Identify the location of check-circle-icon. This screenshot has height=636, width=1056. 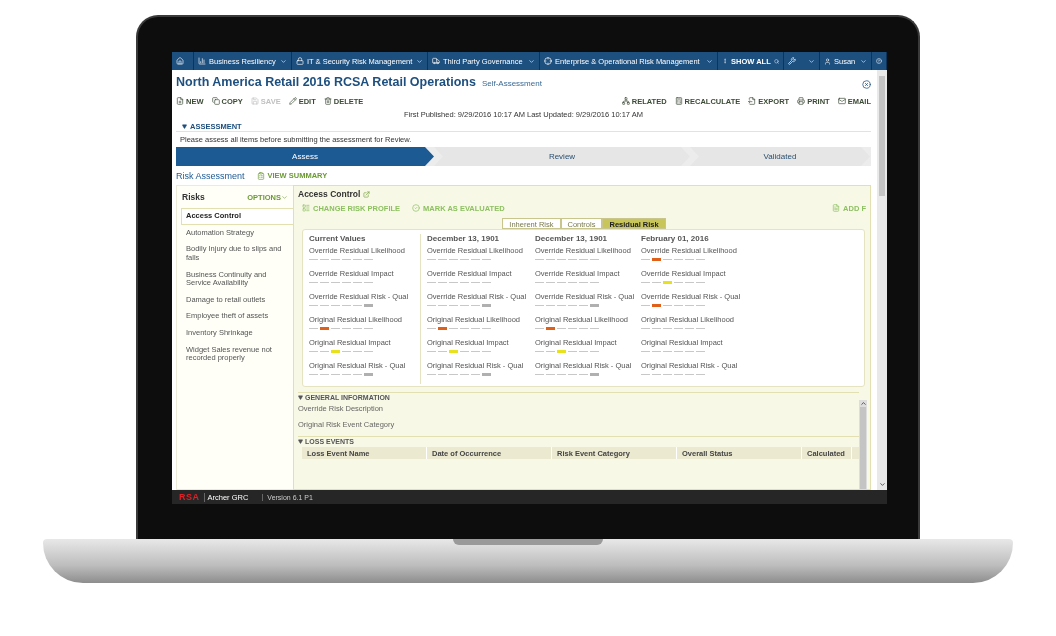
(416, 208).